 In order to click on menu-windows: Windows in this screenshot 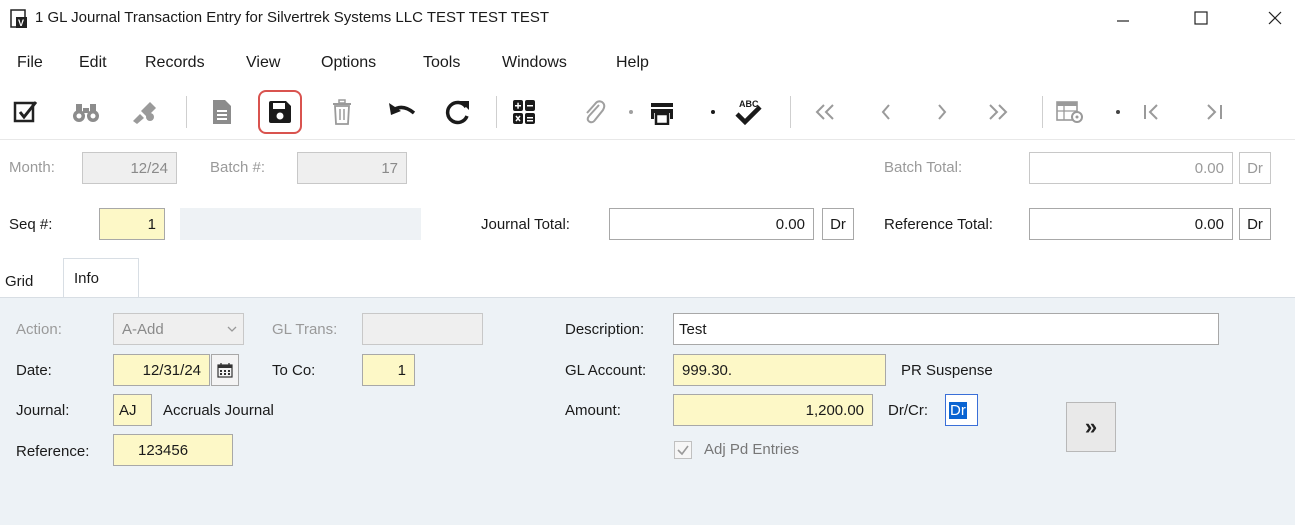, I will do `click(534, 63)`.